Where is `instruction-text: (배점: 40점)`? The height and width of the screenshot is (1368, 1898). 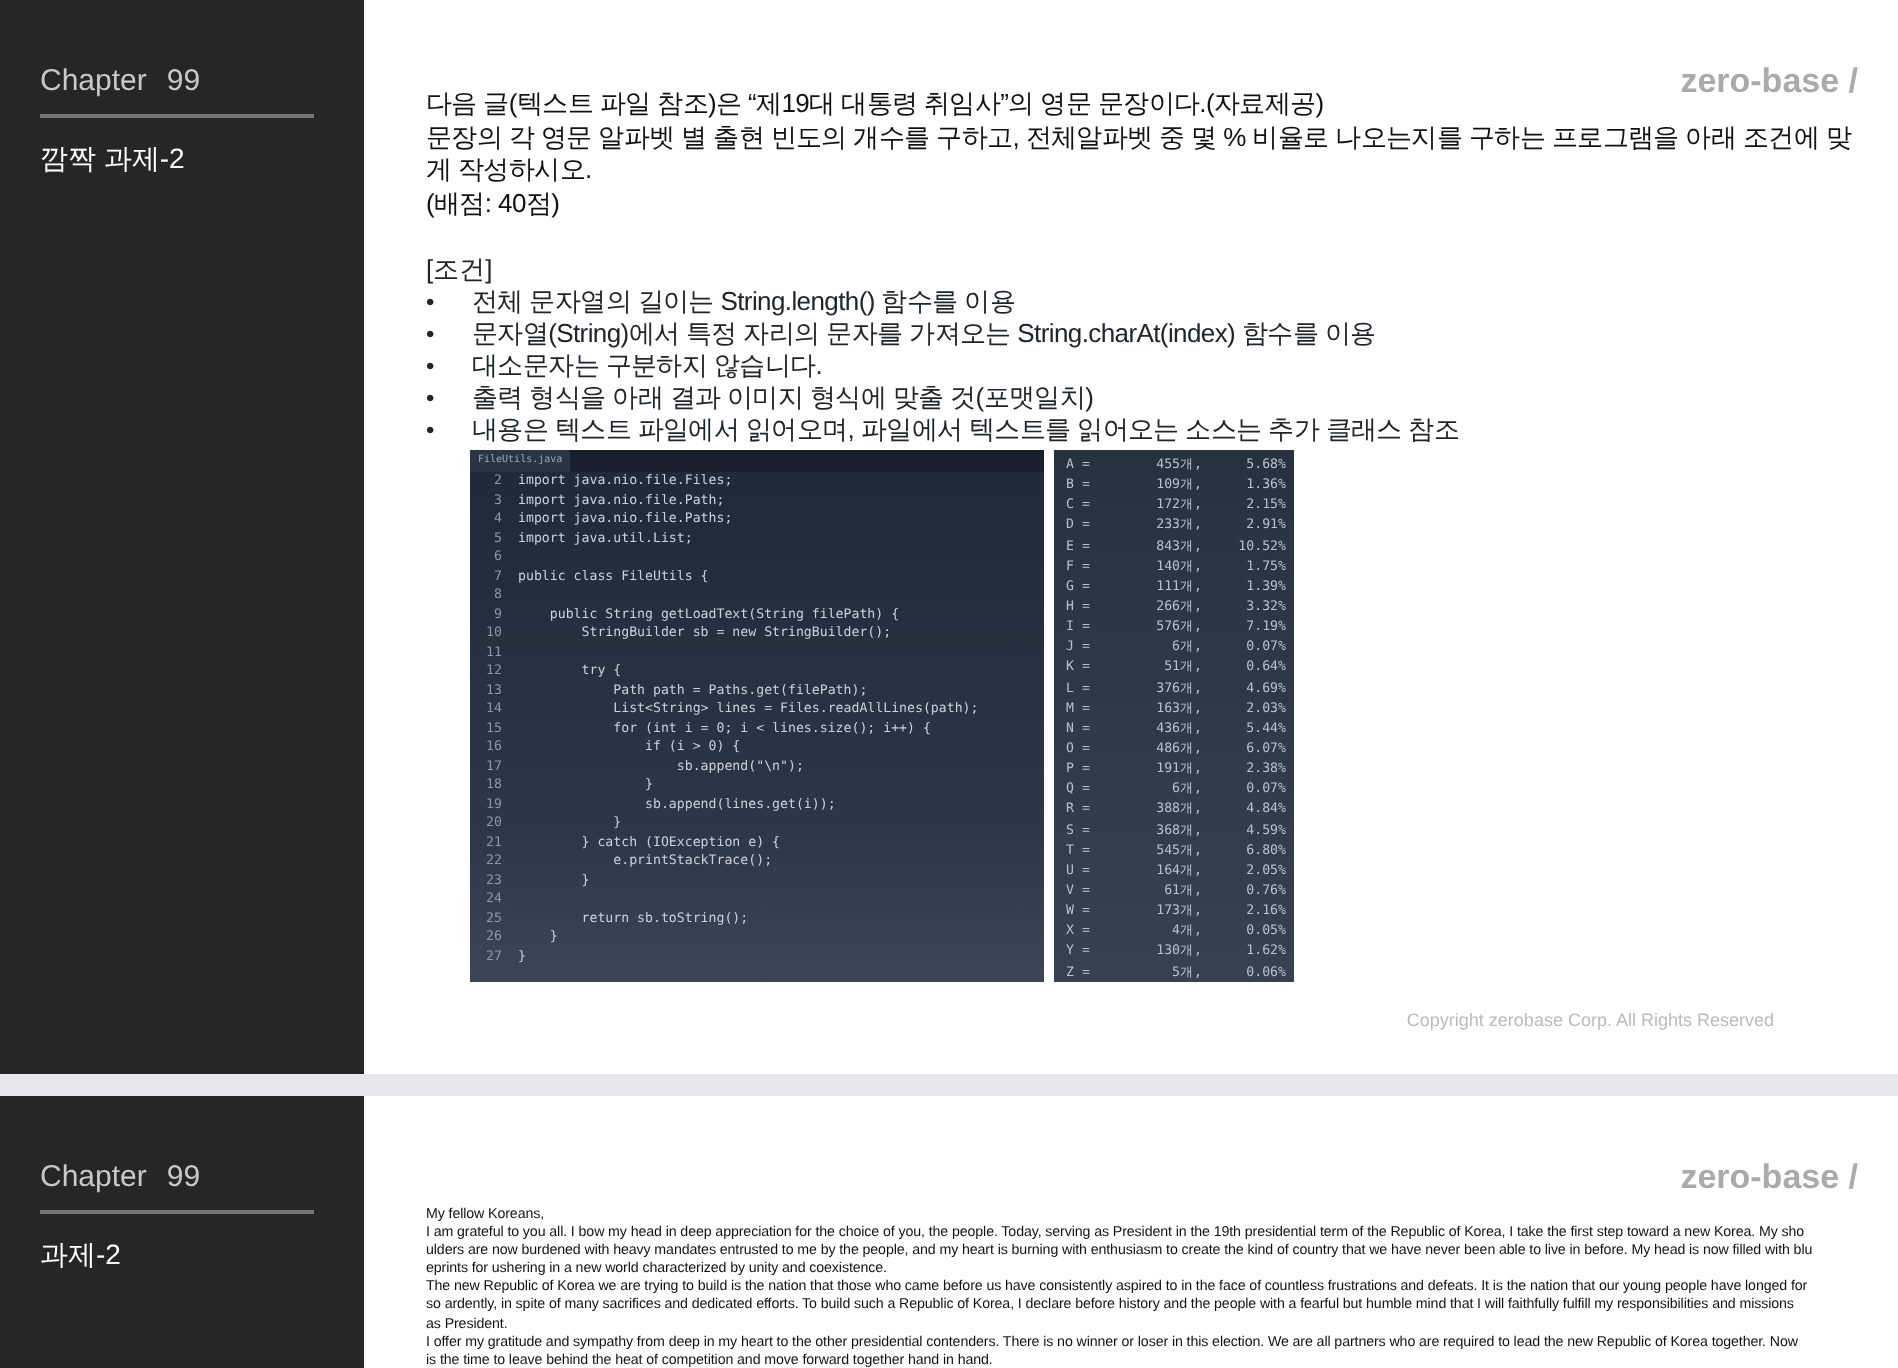
instruction-text: (배점: 40점) is located at coordinates (494, 203).